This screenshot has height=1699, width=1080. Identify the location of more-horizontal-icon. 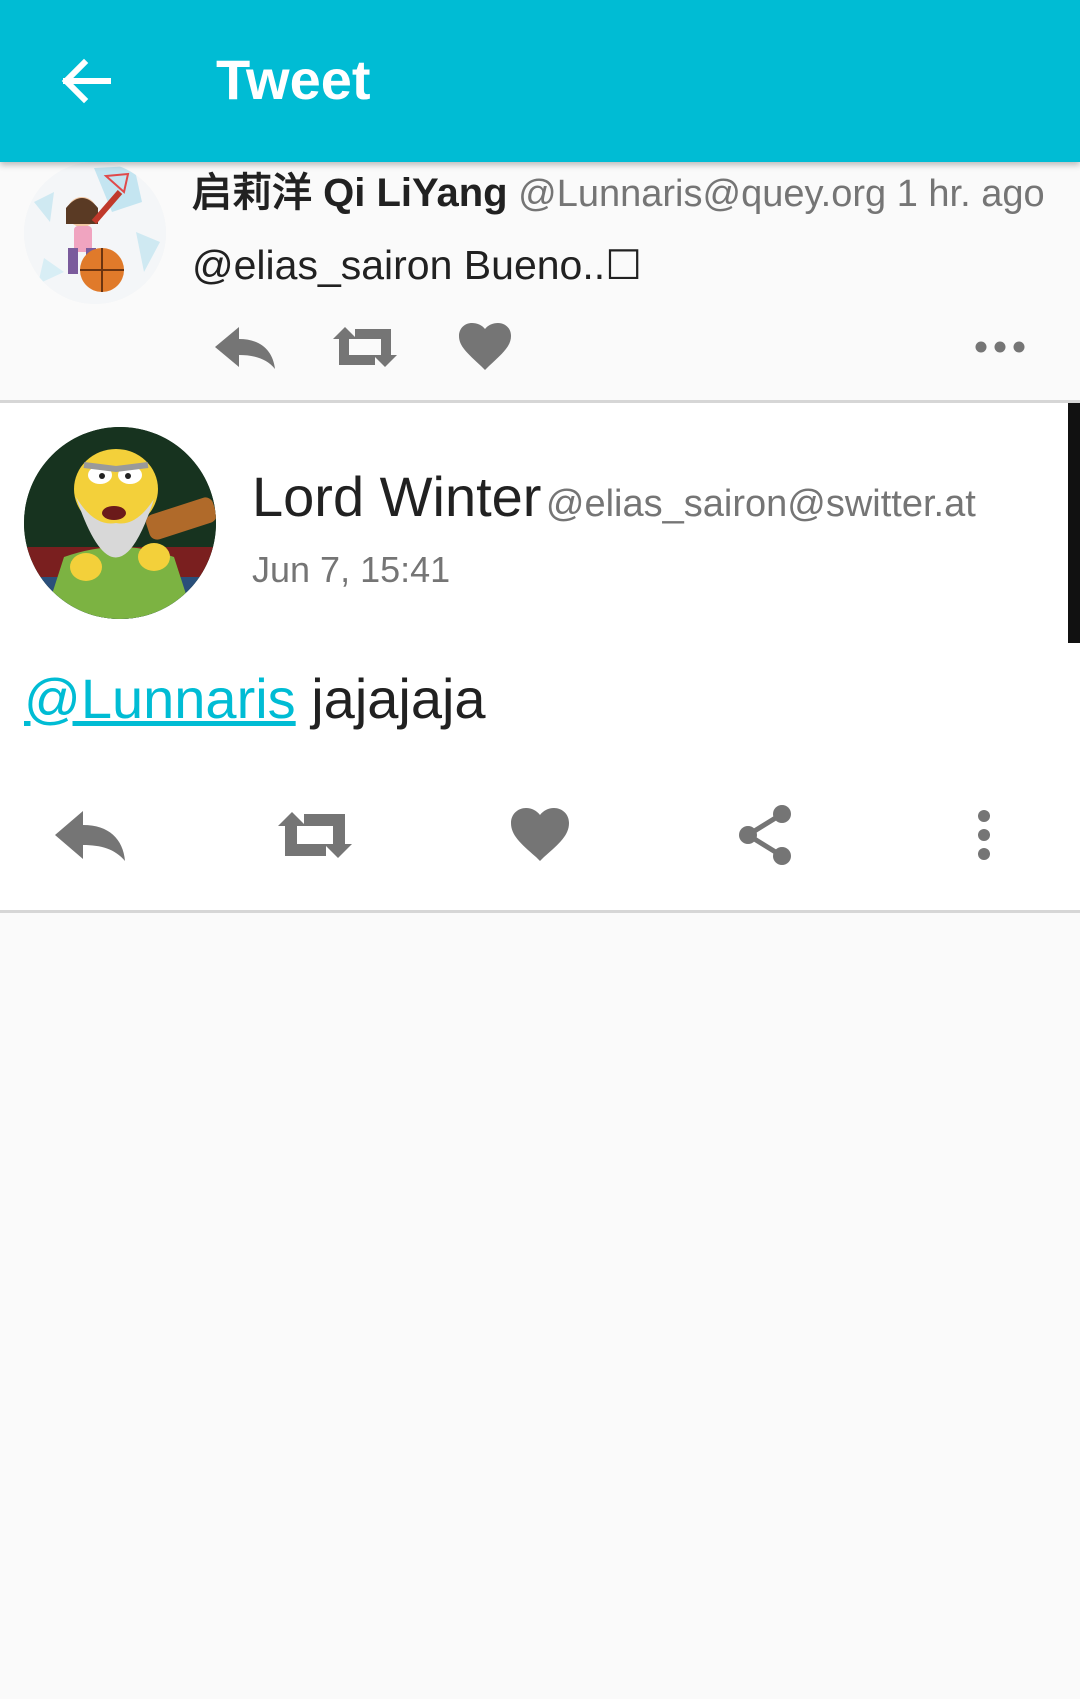
(1000, 347).